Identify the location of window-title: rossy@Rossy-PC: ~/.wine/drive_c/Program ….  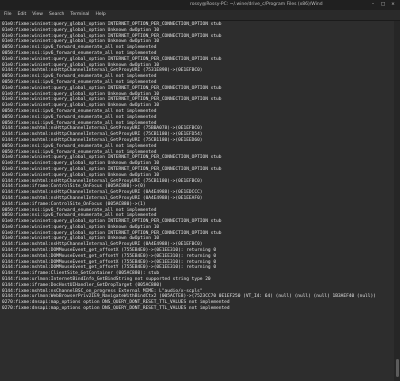
(256, 4).